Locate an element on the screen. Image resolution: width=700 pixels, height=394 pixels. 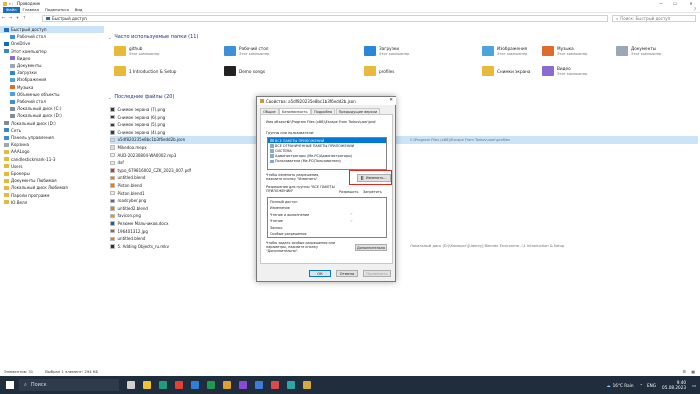
recent-file-row: Снимок экрана (4).png is located at coordinates (137, 132).